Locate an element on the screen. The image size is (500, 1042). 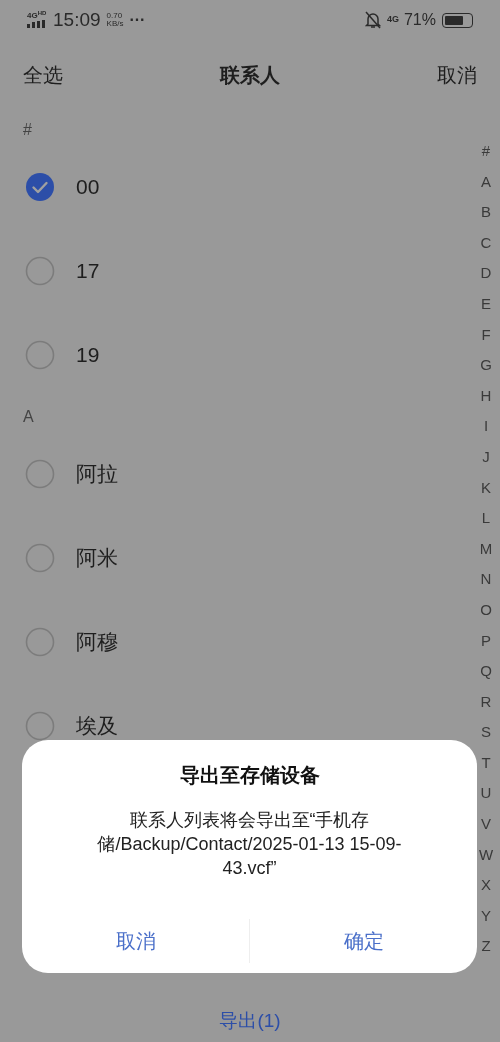
index-letter: G is located at coordinates (486, 365).